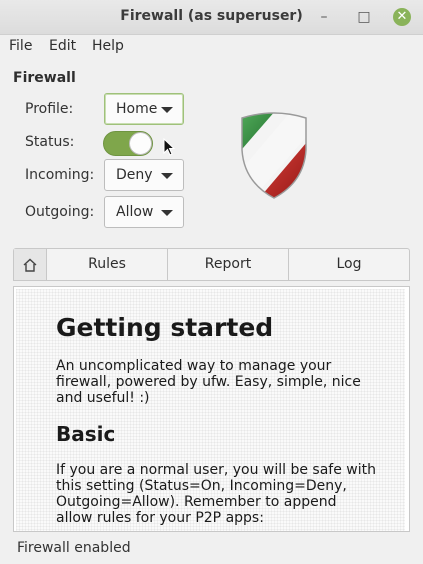 The width and height of the screenshot is (423, 564). What do you see at coordinates (135, 212) in the screenshot?
I see `outgoing-value: Allow` at bounding box center [135, 212].